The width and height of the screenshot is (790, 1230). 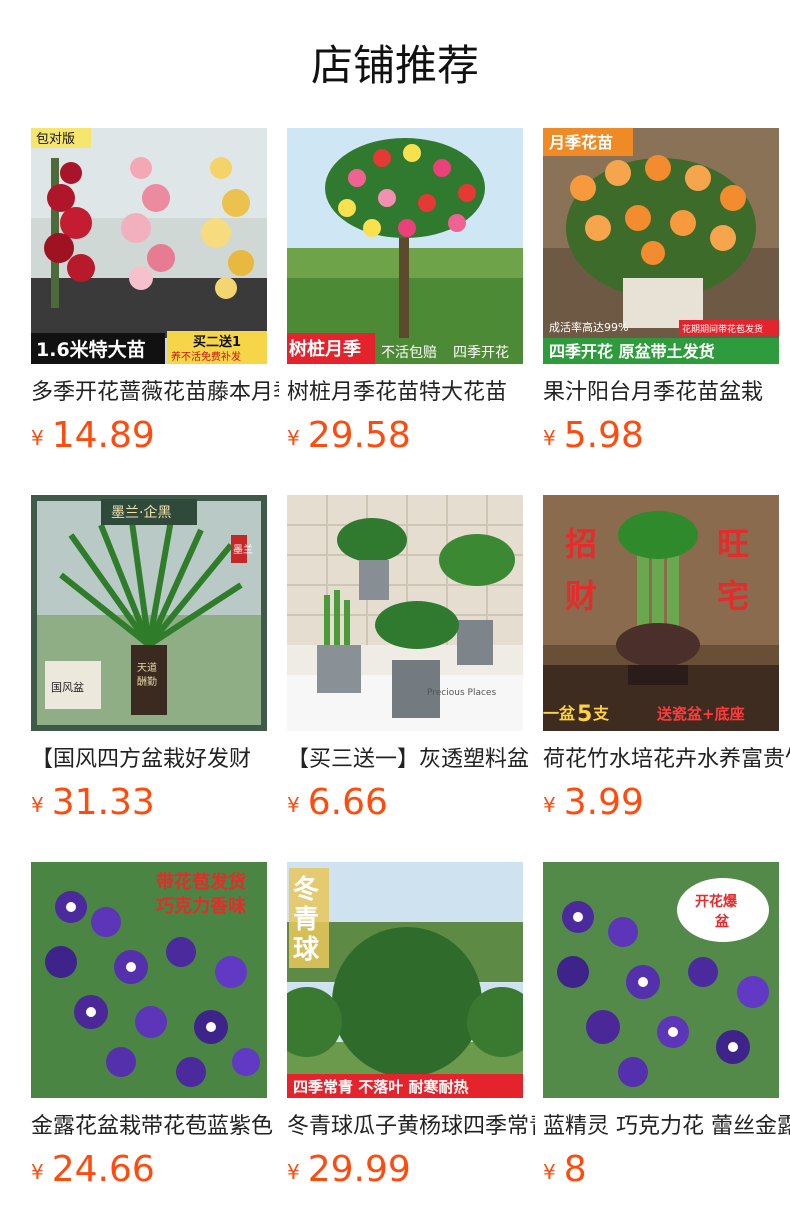 What do you see at coordinates (588, 327) in the screenshot?
I see `svg-text: 成活率高达99%` at bounding box center [588, 327].